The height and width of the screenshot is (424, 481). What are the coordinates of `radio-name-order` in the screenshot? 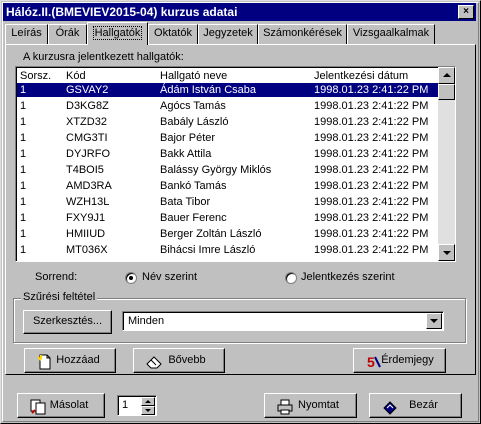 It's located at (131, 278).